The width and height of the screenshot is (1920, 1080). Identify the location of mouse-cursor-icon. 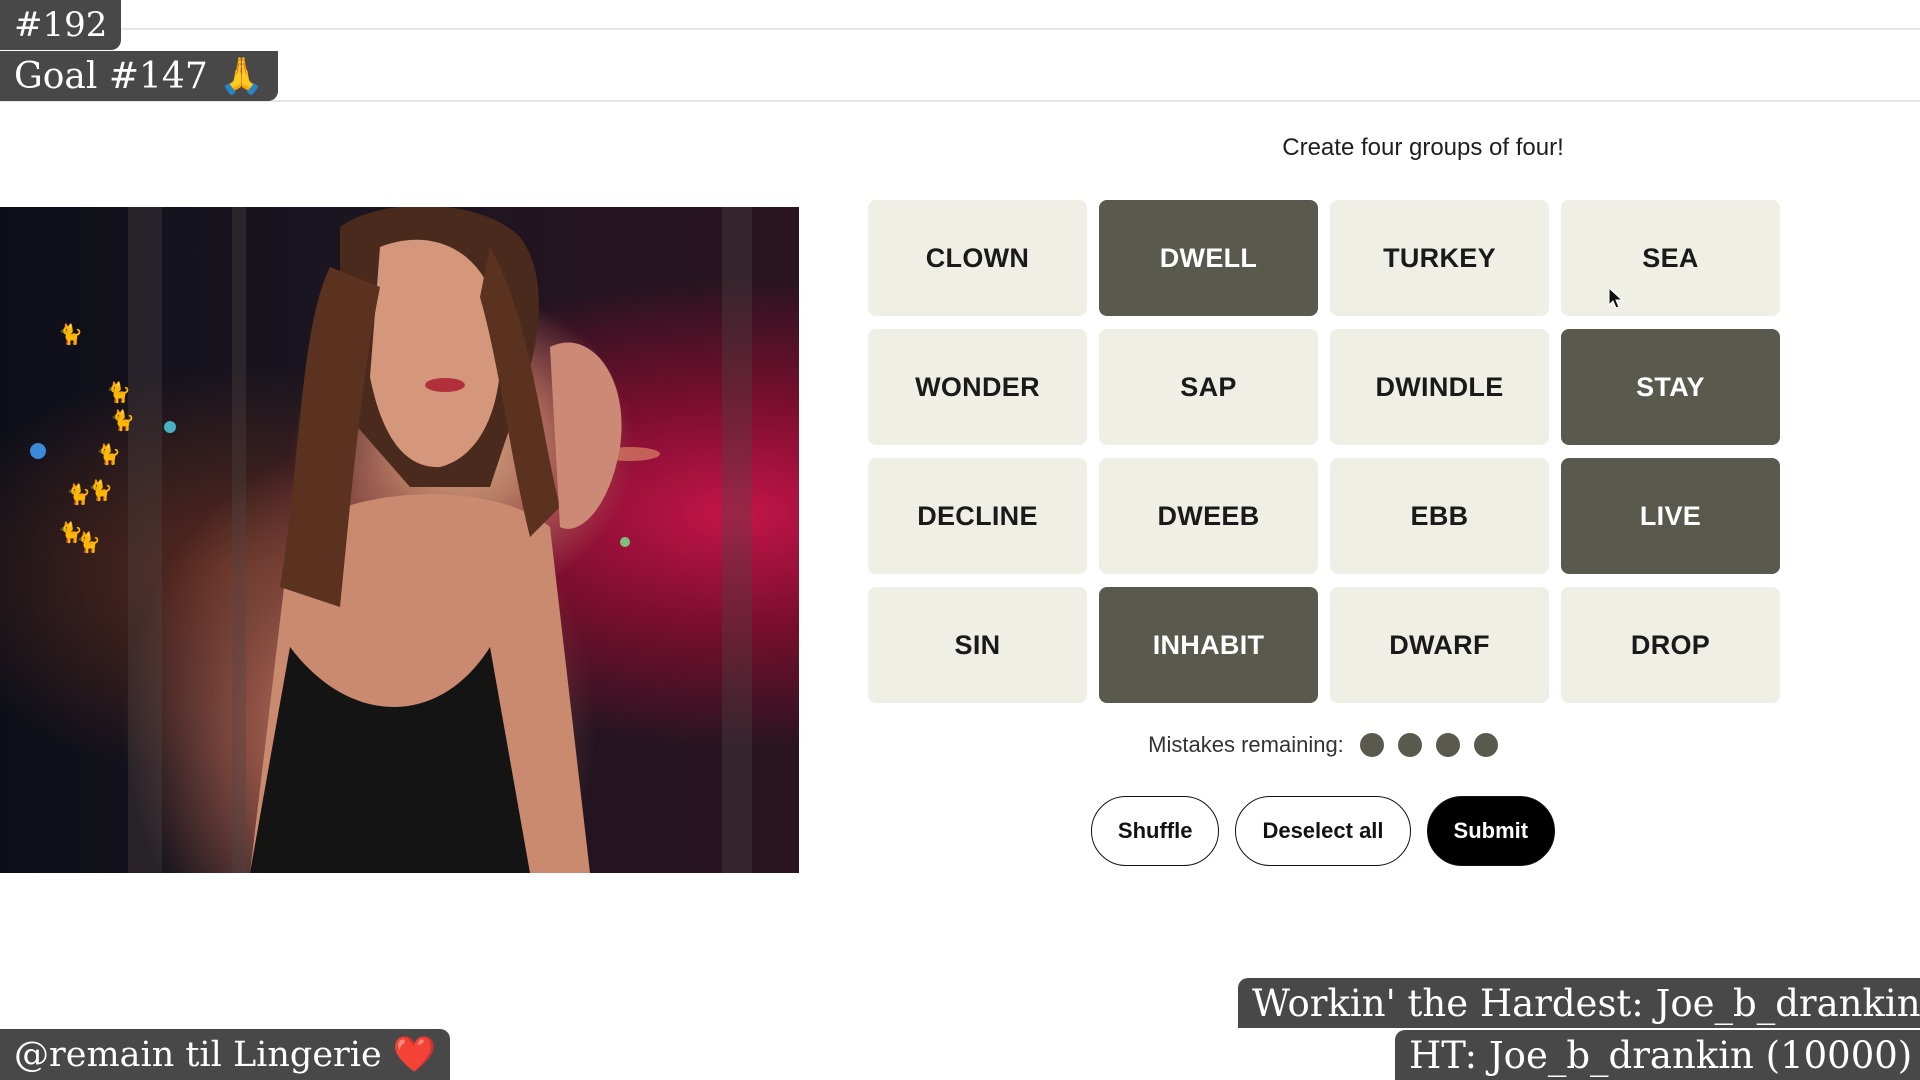
(1616, 298).